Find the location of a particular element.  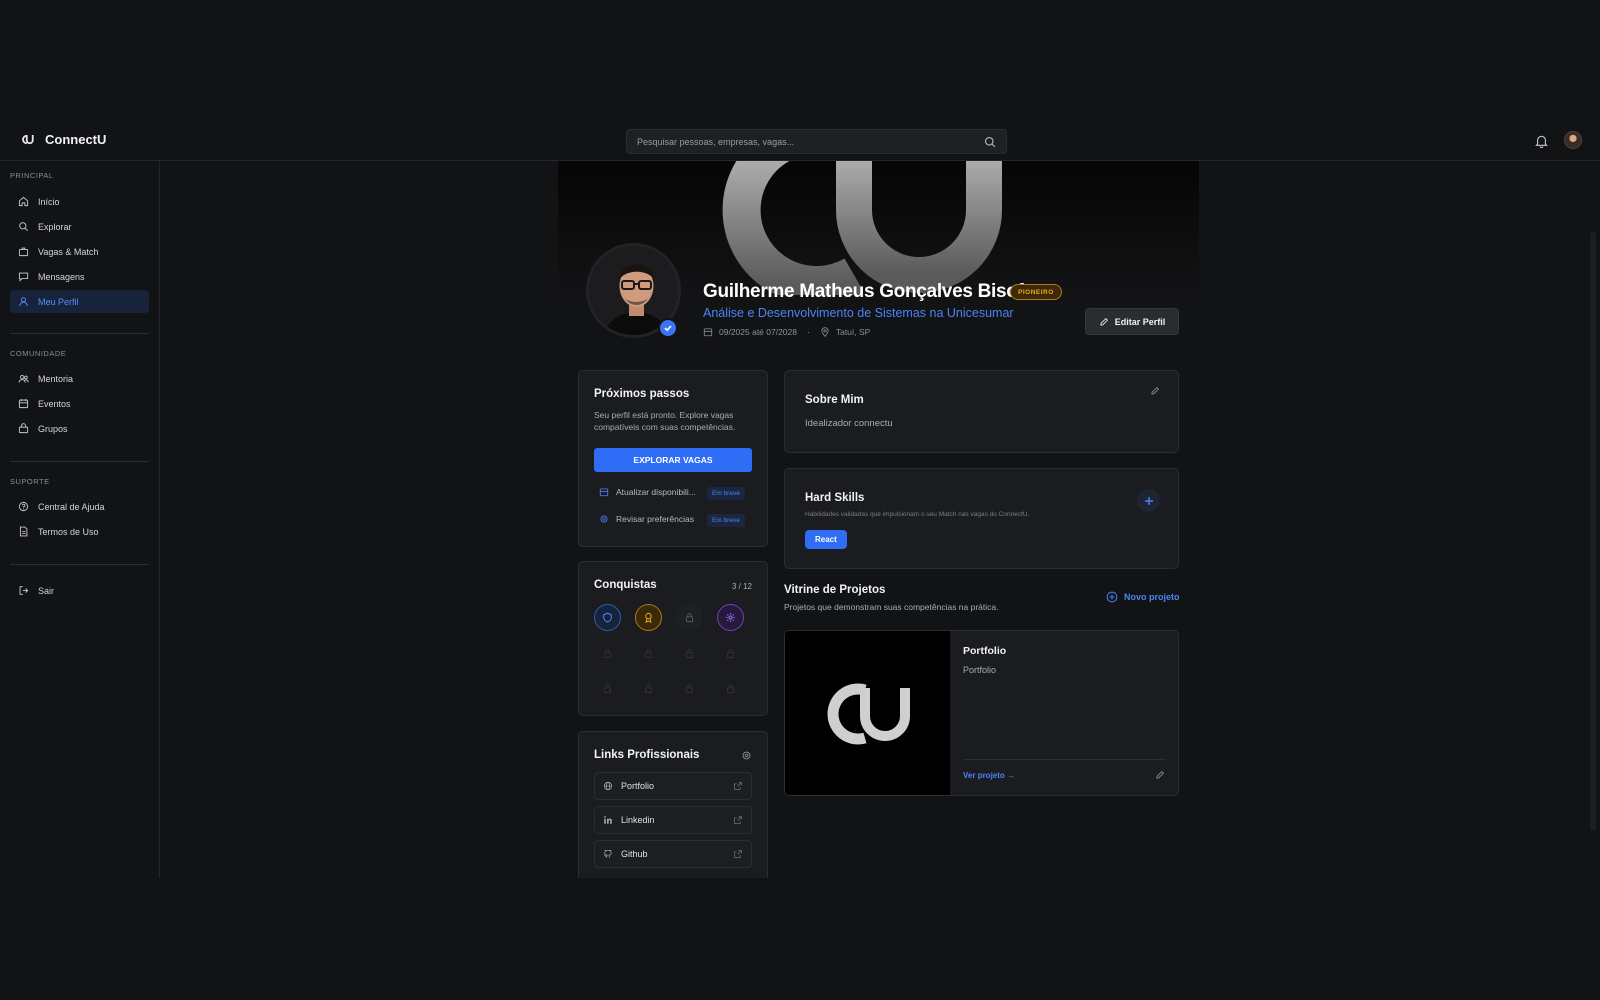

edit-profile-label: Editar Perfil is located at coordinates (1140, 321).